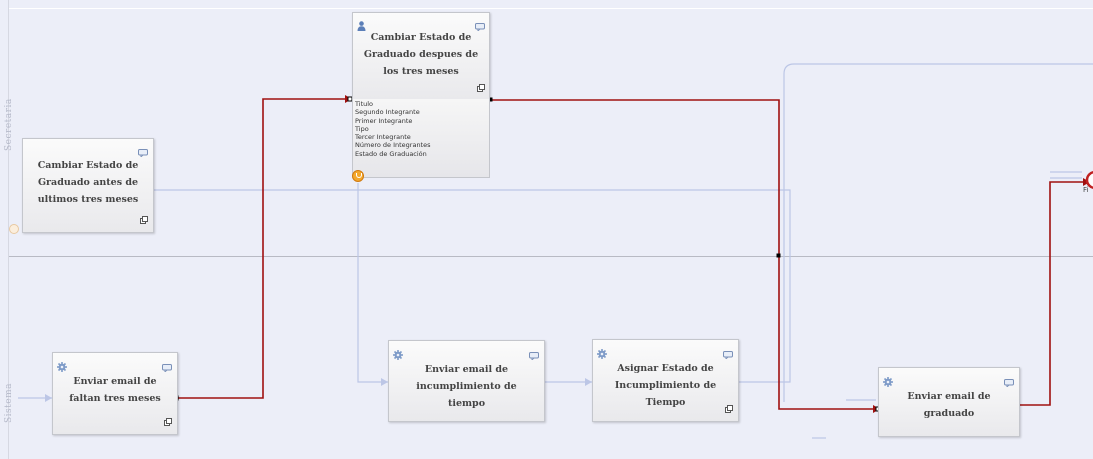  Describe the element at coordinates (384, 120) in the screenshot. I see `attribute-item: Primer Integrante` at that location.